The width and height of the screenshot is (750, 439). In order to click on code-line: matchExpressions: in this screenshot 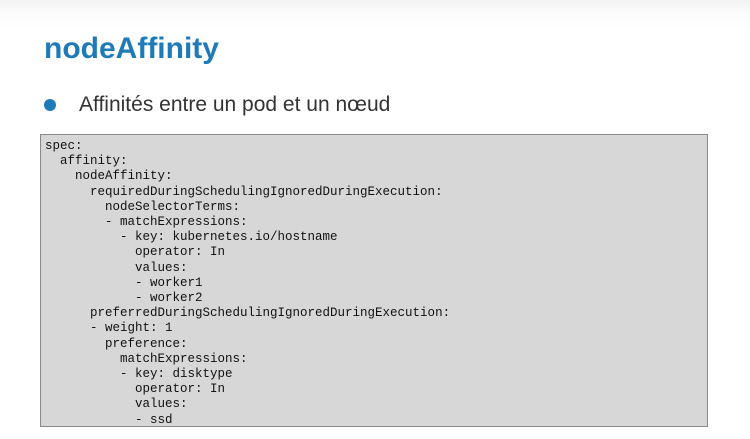, I will do `click(146, 358)`.